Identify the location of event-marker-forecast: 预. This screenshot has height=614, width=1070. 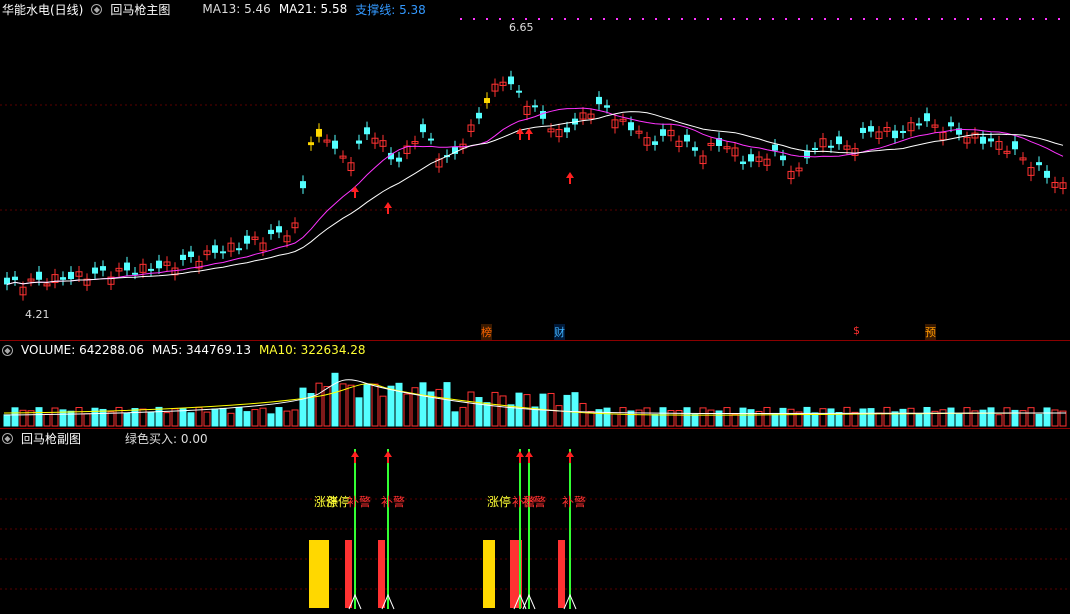
(930, 332).